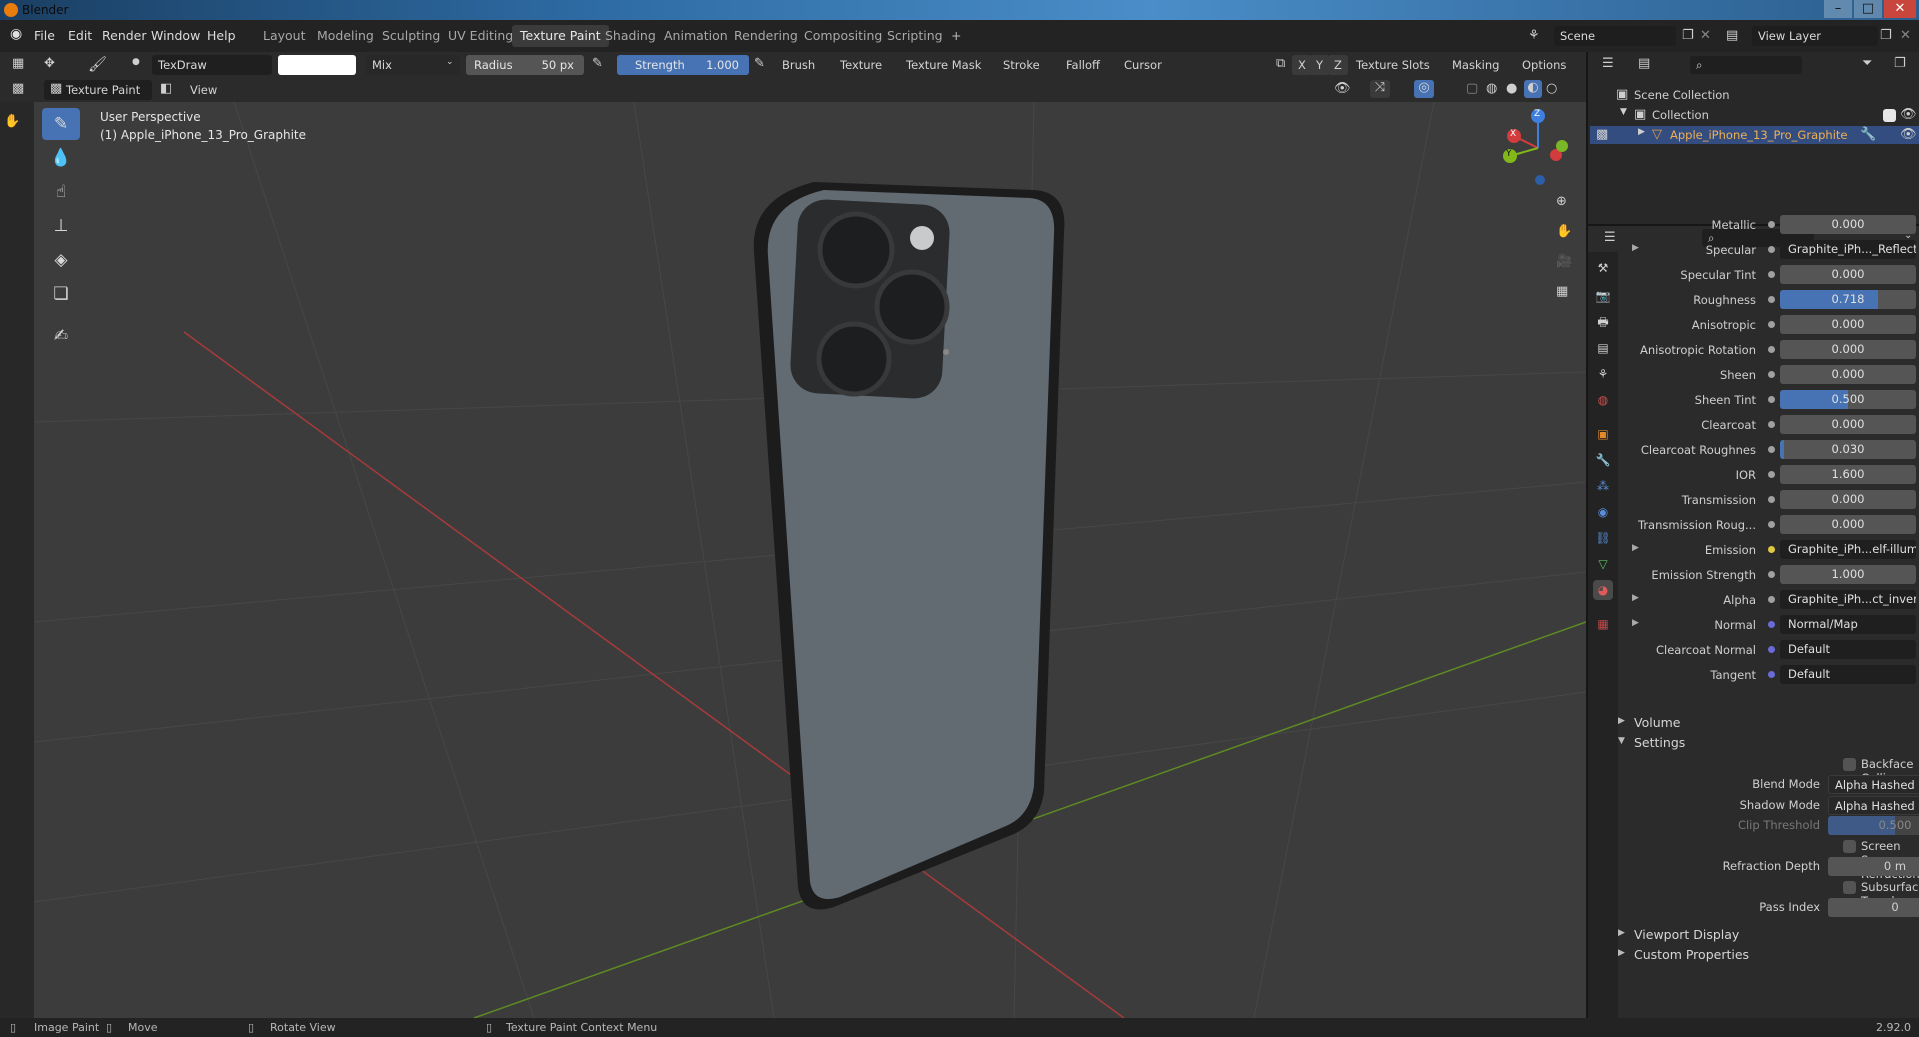  What do you see at coordinates (1815, 36) in the screenshot?
I see `view-layer-field: View Layer` at bounding box center [1815, 36].